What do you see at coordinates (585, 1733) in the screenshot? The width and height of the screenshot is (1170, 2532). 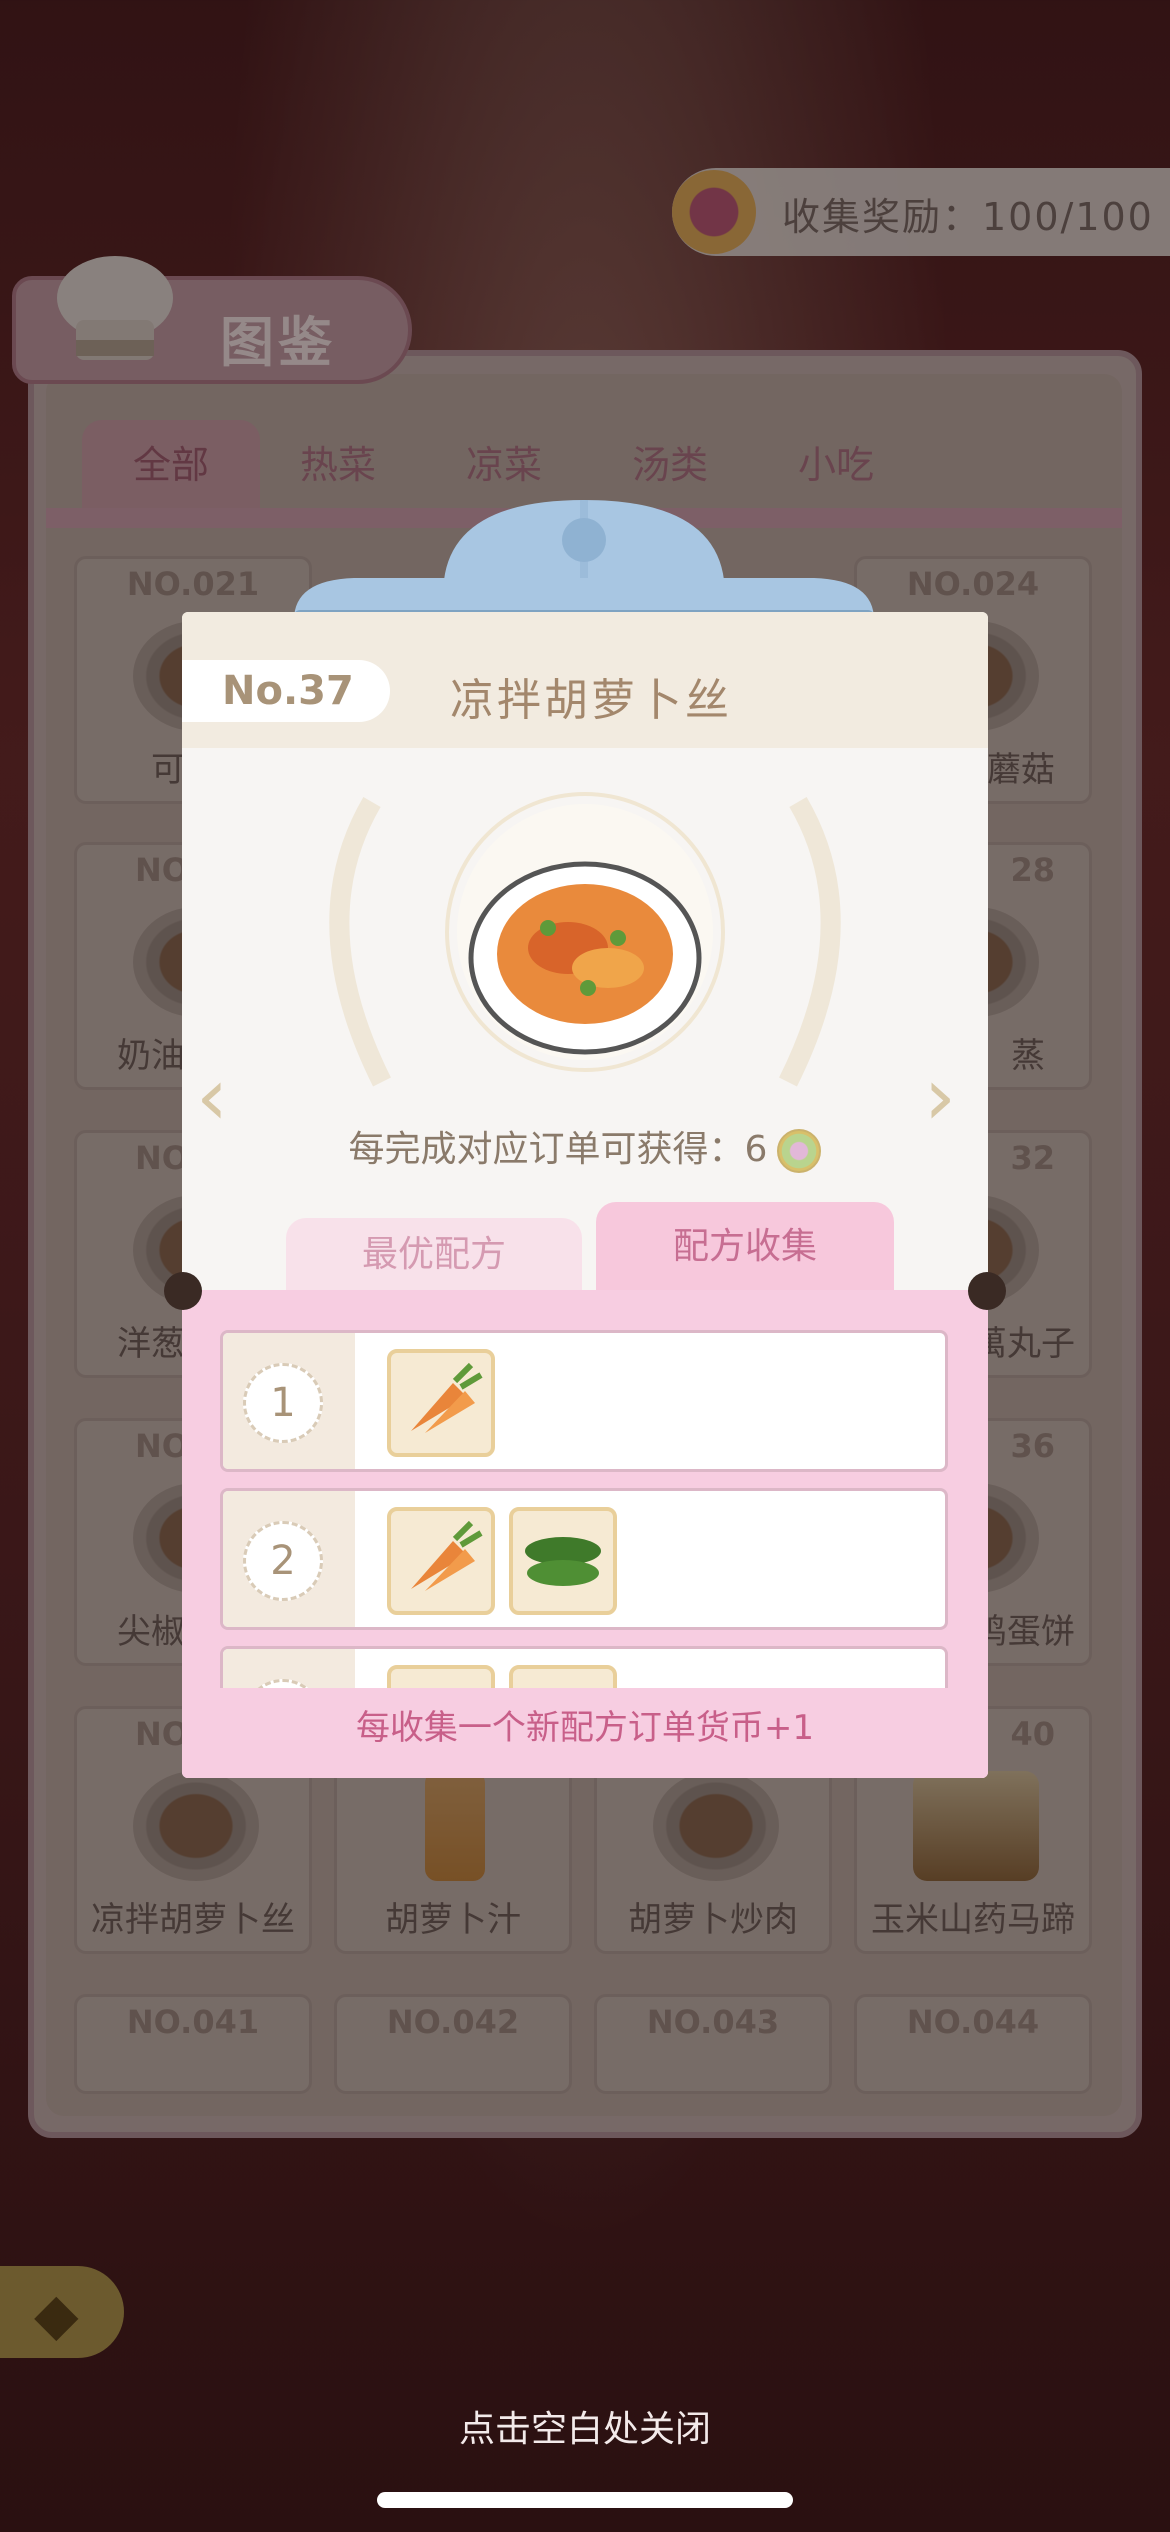 I see `recipe-collection-tip: 每收集一个新配方订单货币+1` at bounding box center [585, 1733].